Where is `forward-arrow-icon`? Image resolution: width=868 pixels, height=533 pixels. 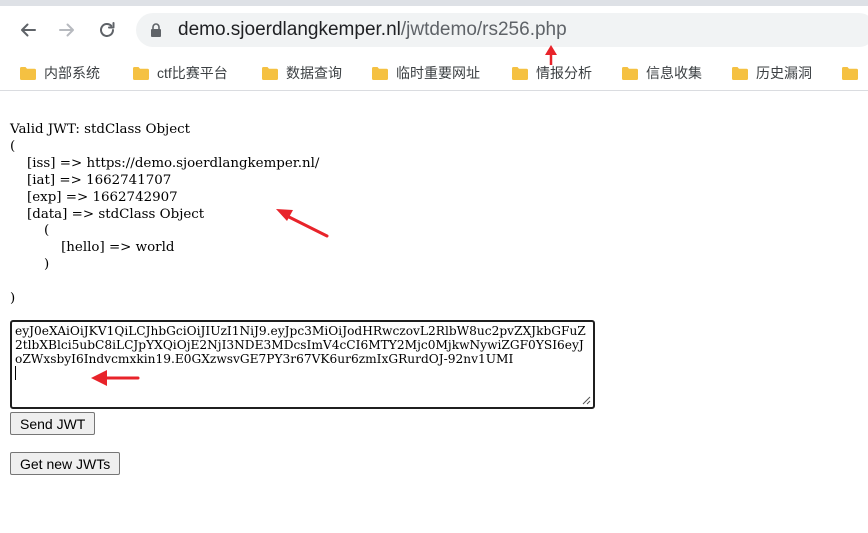
forward-arrow-icon is located at coordinates (66, 30).